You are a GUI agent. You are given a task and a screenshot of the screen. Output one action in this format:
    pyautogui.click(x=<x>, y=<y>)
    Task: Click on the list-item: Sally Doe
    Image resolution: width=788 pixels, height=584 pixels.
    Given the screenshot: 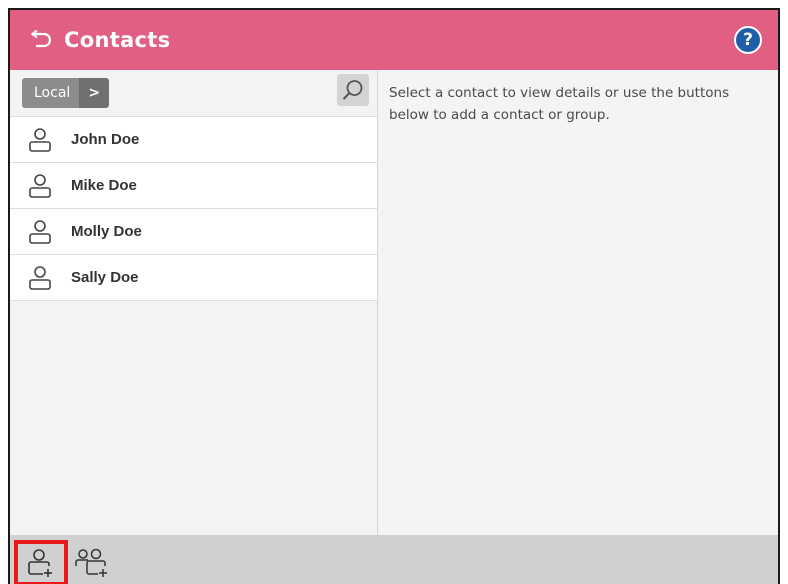 What is the action you would take?
    pyautogui.click(x=193, y=278)
    